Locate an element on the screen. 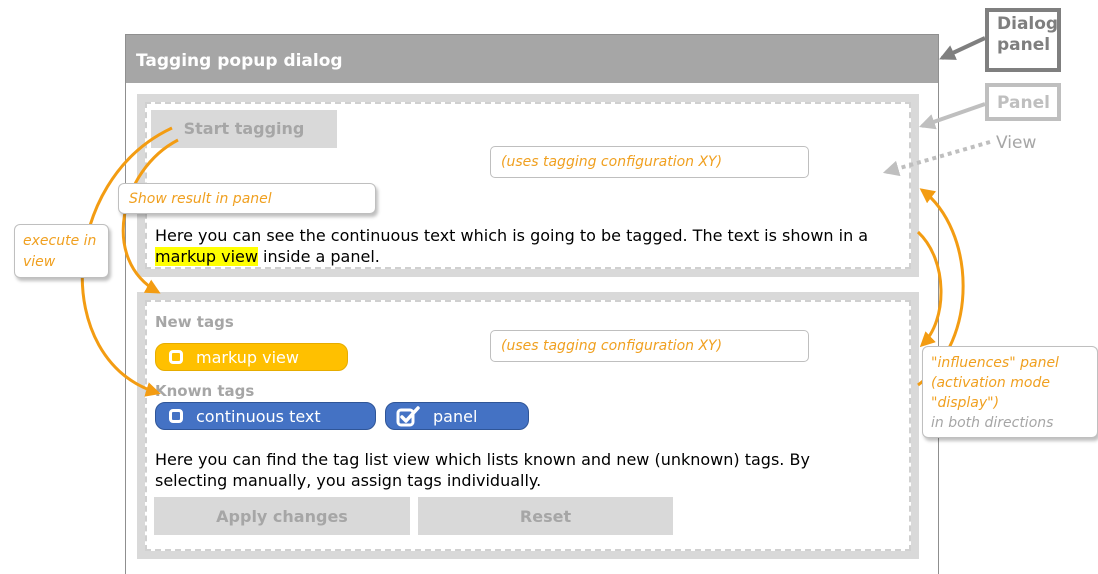 This screenshot has height=574, width=1098. callout-execute-line2: view is located at coordinates (39, 262).